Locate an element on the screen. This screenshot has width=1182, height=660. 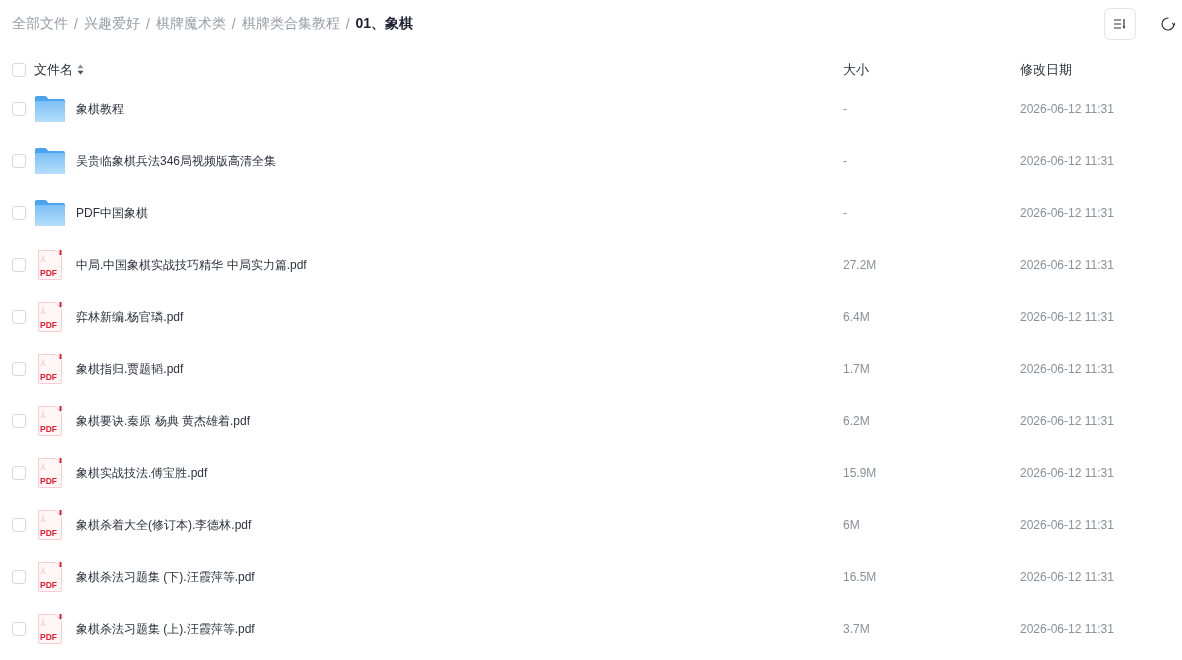
sort-button is located at coordinates (1120, 24).